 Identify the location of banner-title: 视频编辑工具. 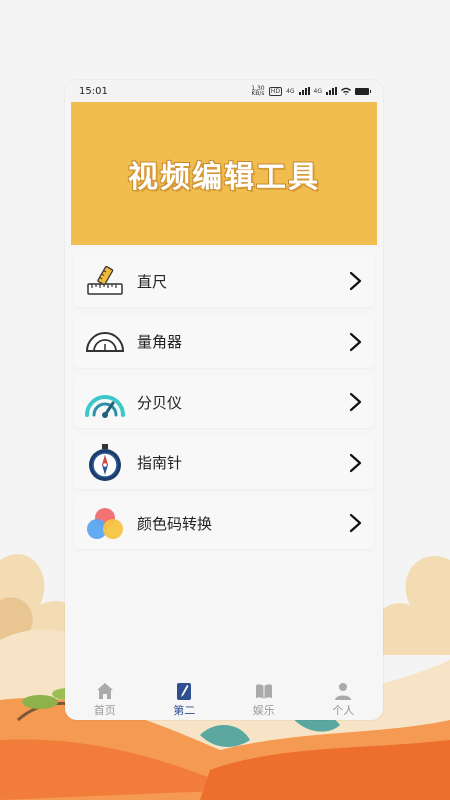
(224, 177).